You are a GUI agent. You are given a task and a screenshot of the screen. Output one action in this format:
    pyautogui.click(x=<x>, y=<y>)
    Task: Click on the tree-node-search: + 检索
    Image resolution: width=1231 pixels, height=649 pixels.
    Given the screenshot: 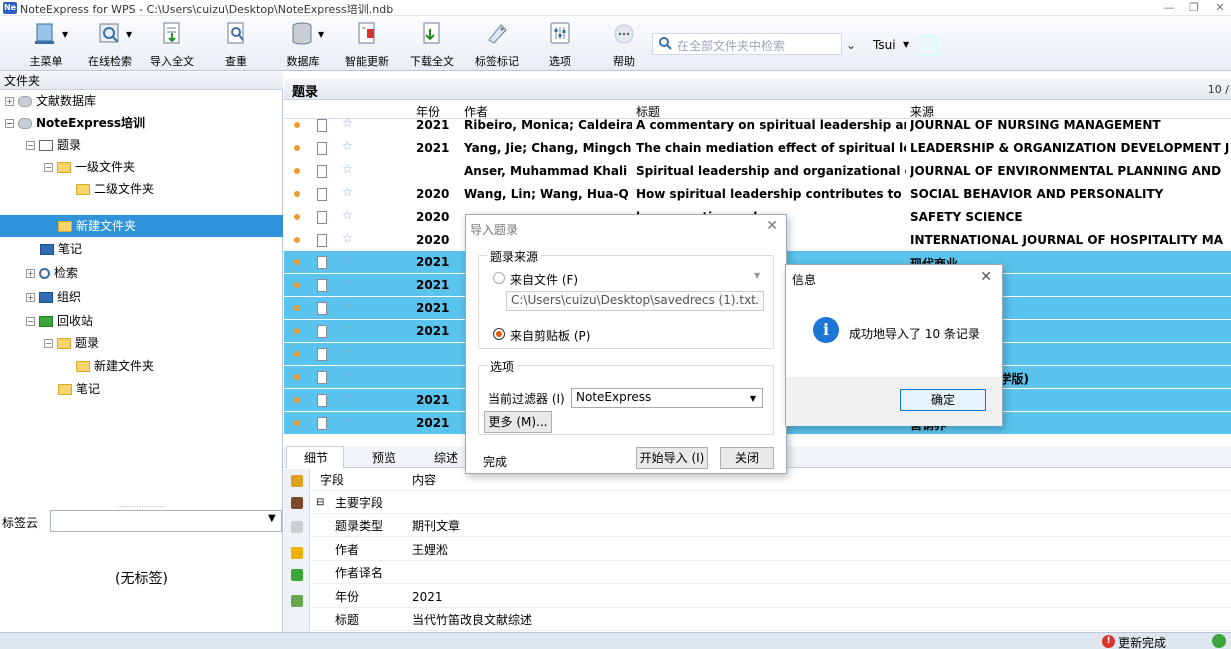 What is the action you would take?
    pyautogui.click(x=52, y=273)
    